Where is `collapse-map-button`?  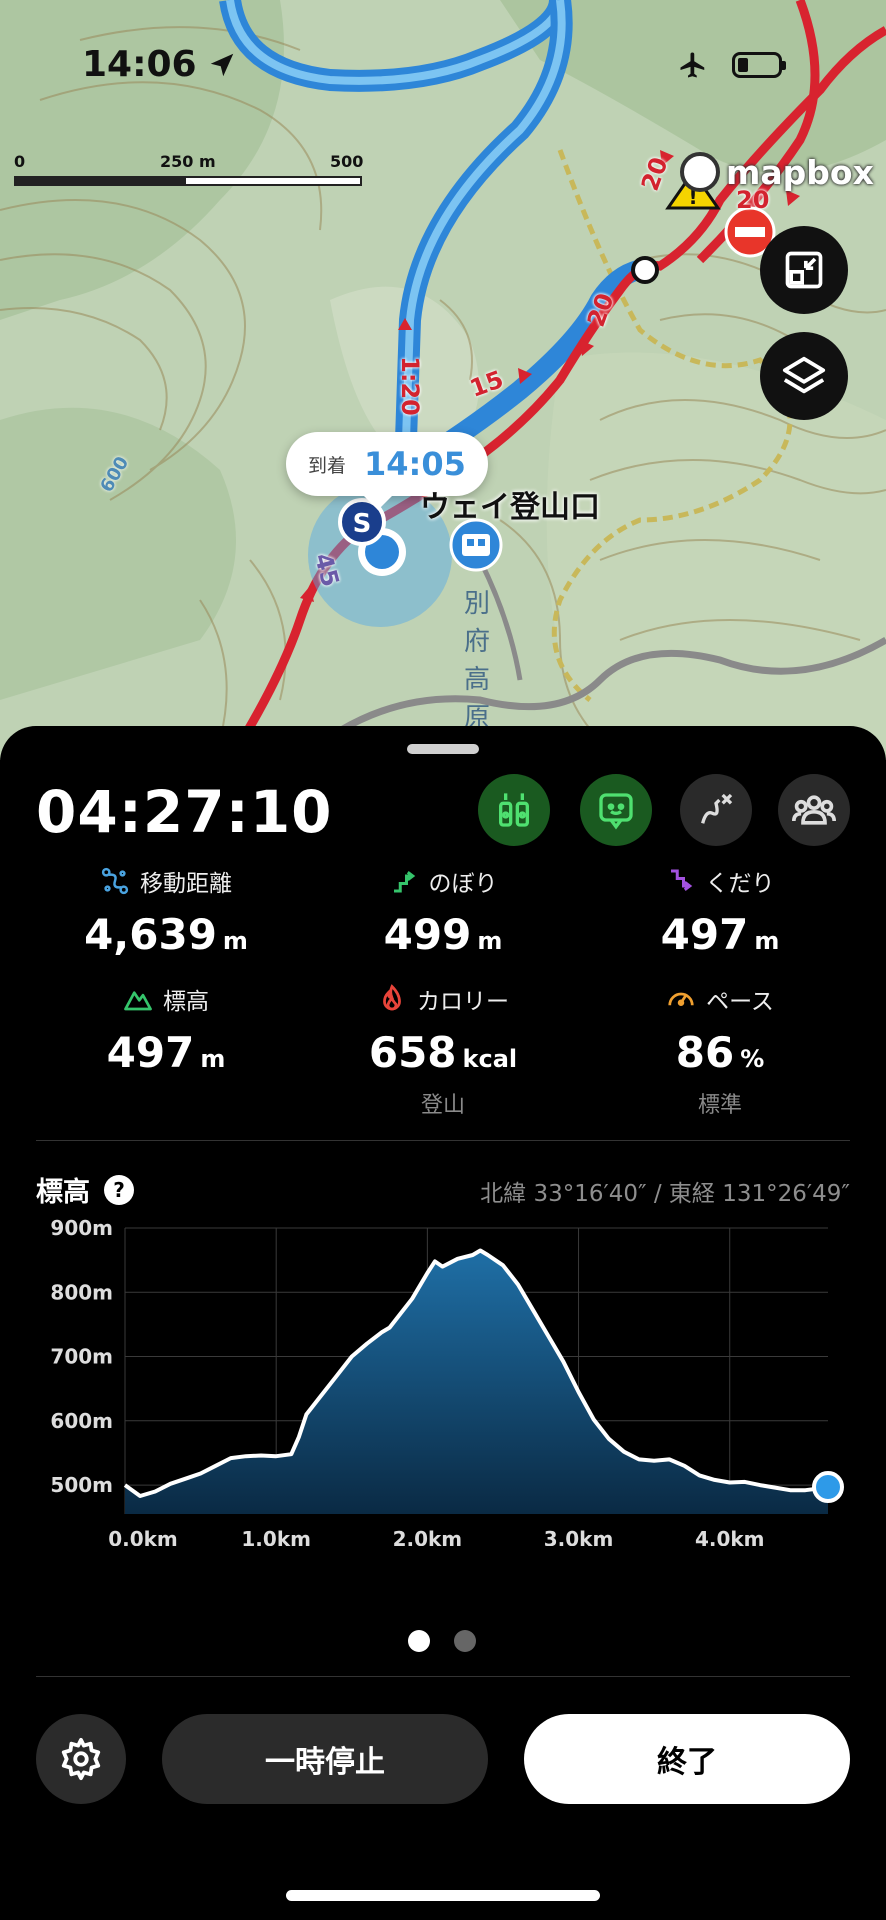 collapse-map-button is located at coordinates (804, 270).